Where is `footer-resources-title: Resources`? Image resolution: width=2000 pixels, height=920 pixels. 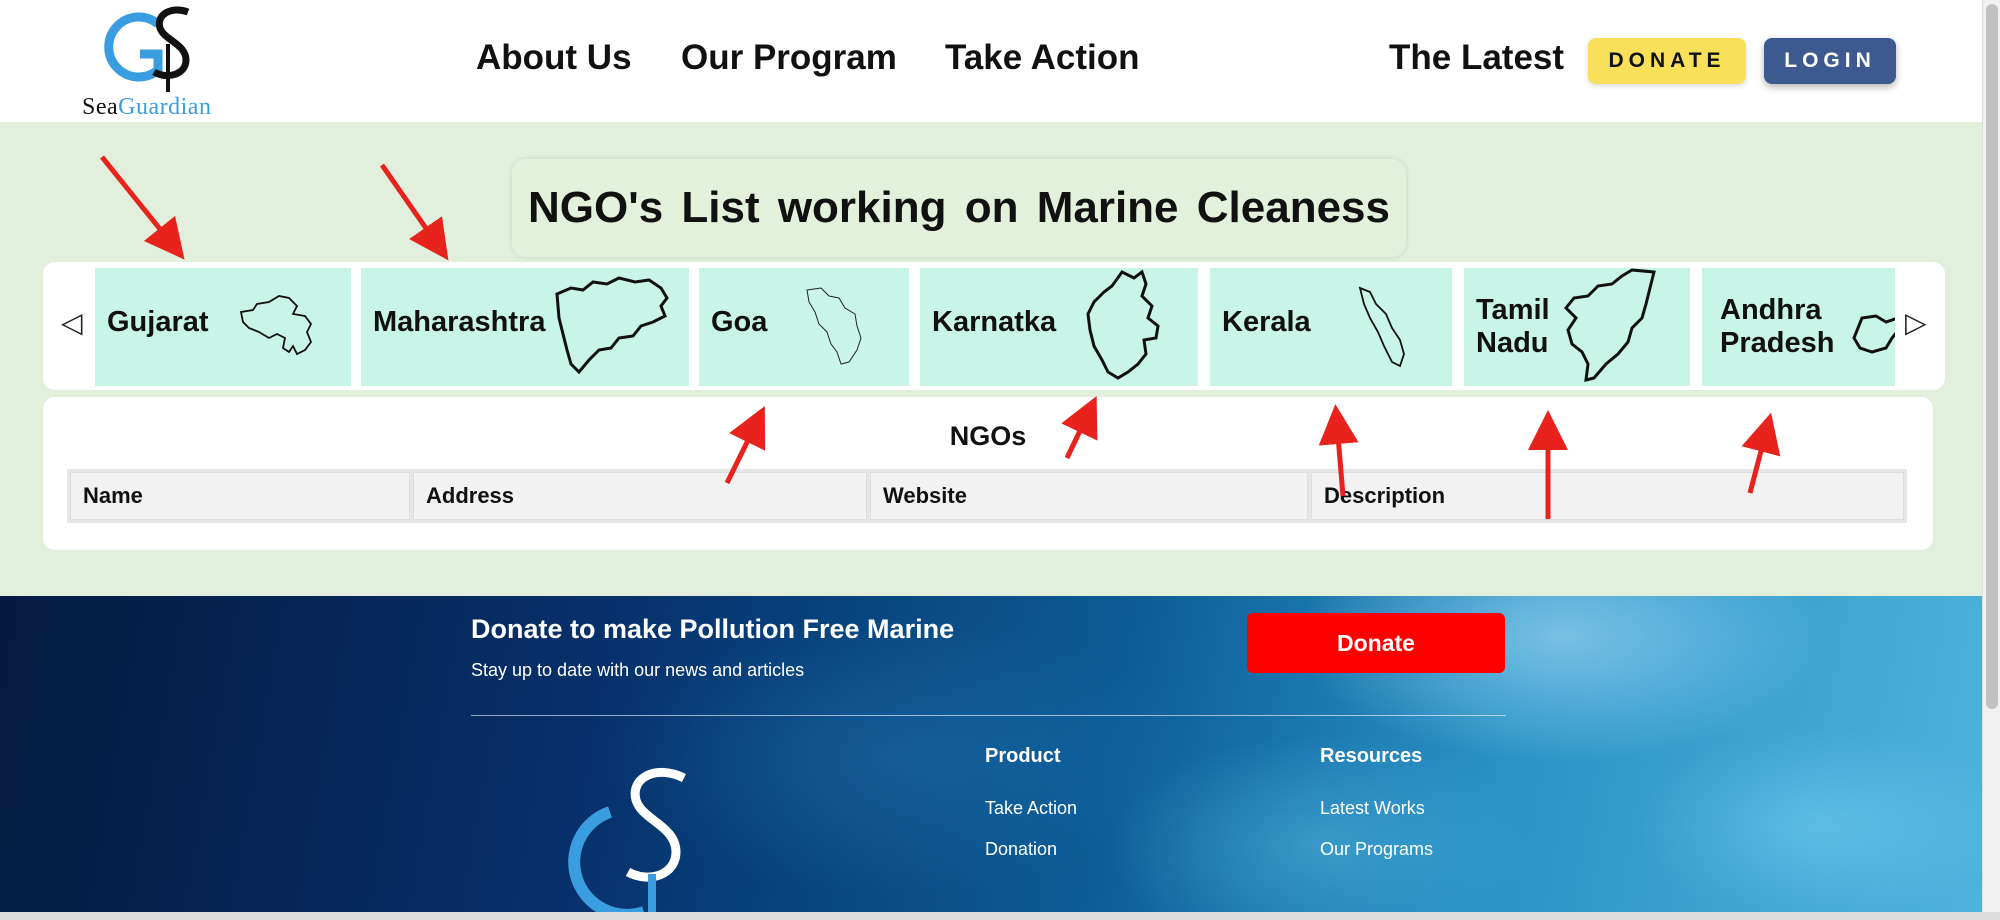
footer-resources-title: Resources is located at coordinates (1371, 756).